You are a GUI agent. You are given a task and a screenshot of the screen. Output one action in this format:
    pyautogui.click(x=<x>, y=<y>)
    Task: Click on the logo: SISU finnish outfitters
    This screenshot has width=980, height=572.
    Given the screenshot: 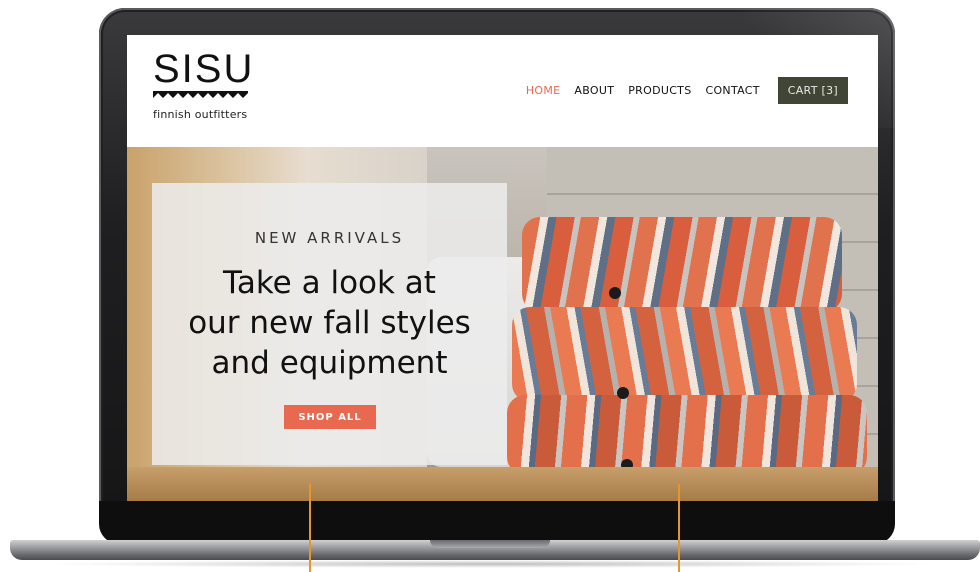 What is the action you would take?
    pyautogui.click(x=223, y=85)
    